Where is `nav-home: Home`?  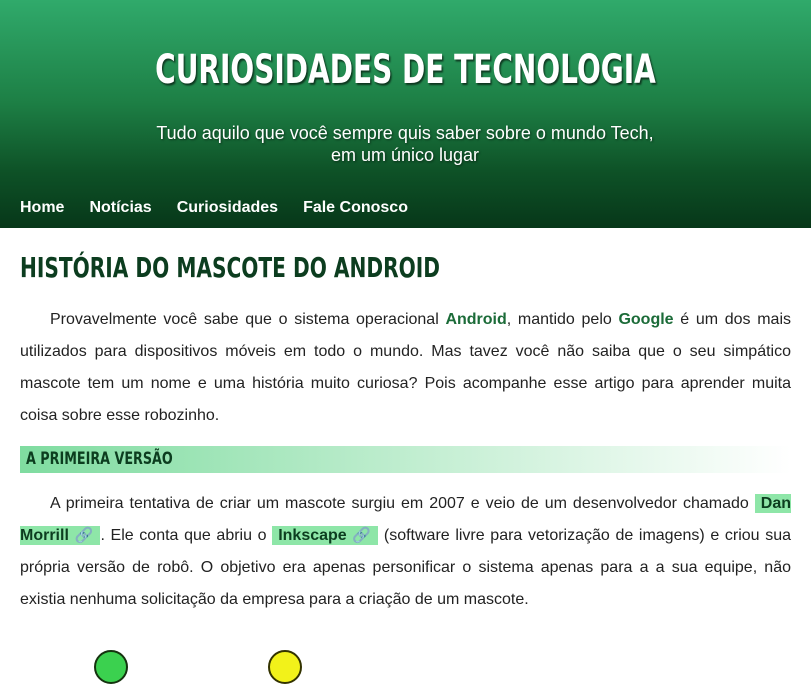
nav-home: Home is located at coordinates (42, 208).